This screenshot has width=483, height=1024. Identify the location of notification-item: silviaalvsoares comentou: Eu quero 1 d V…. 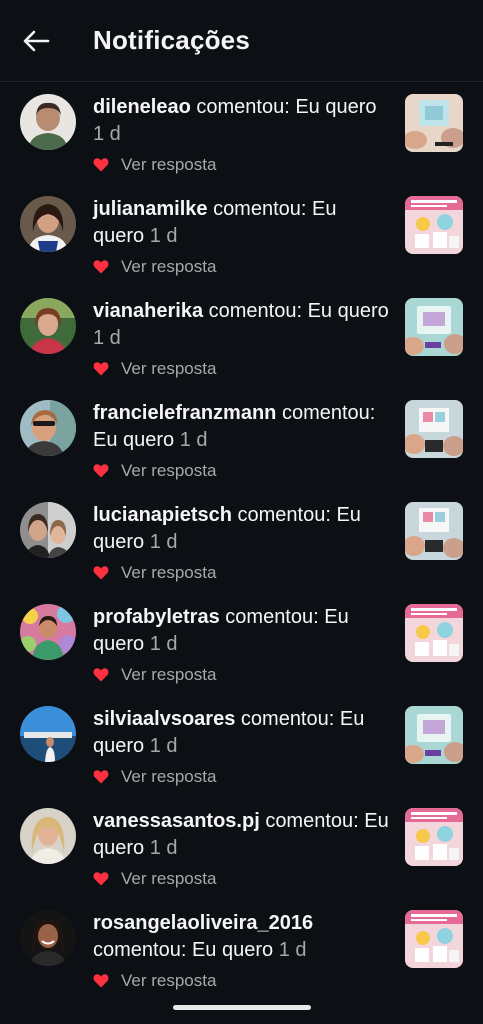
(241, 745).